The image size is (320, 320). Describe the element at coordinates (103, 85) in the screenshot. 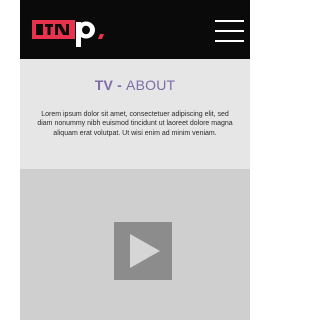

I see `title-tv: TV` at that location.